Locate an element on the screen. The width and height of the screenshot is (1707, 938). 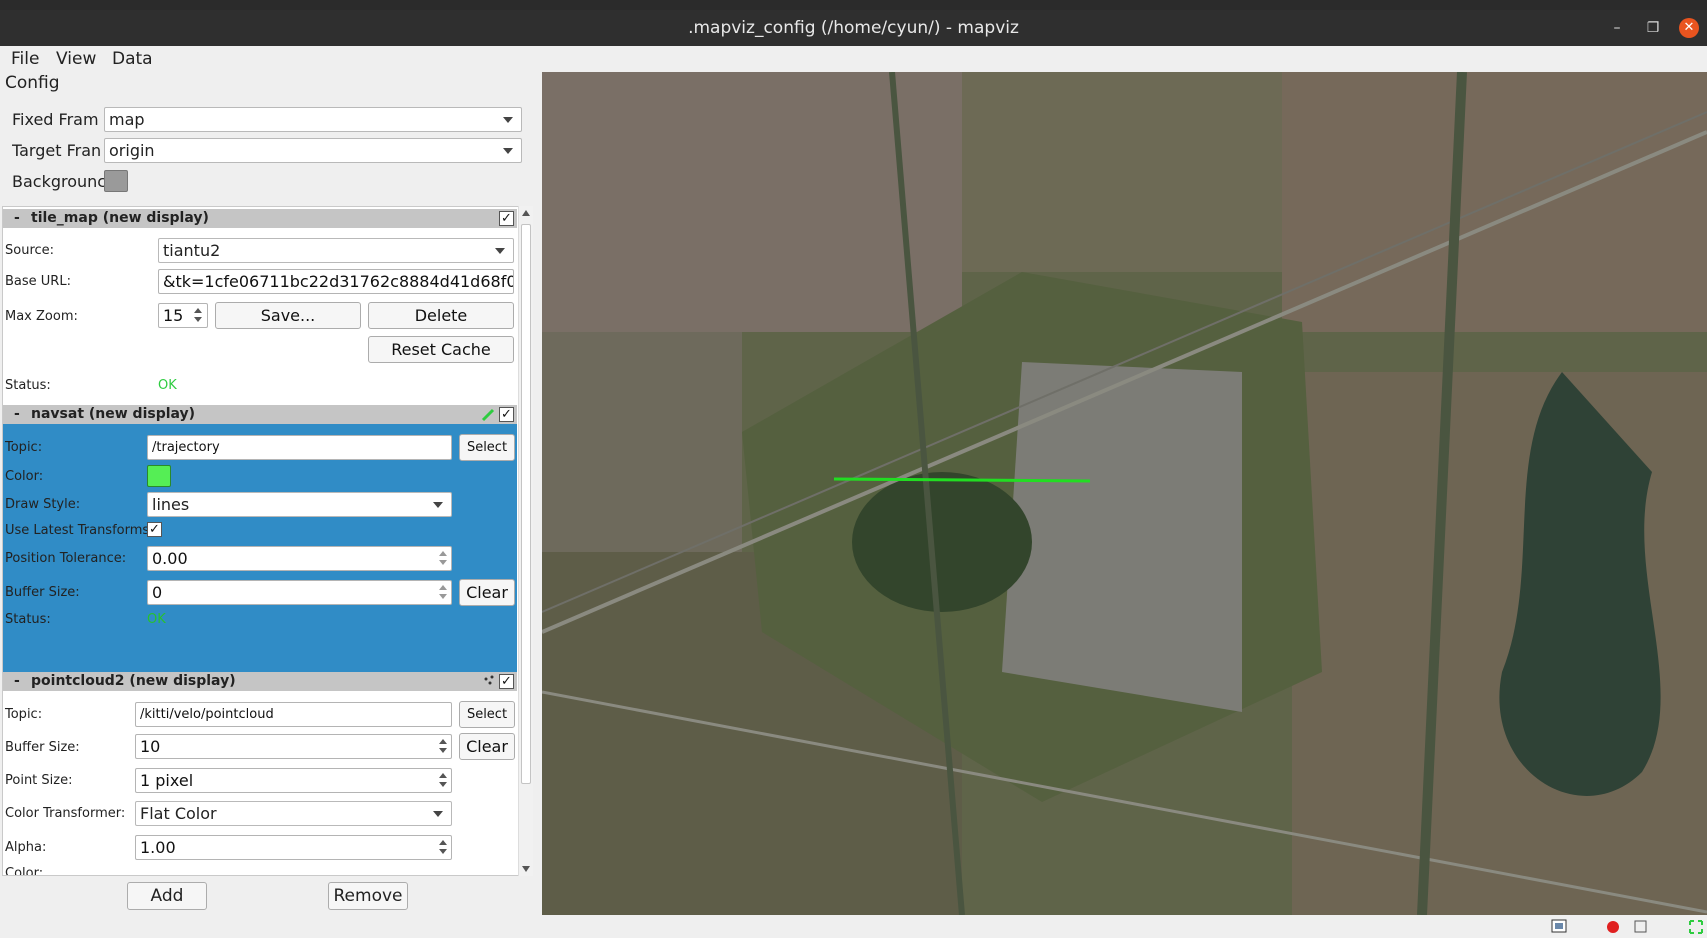
tile-map-visible-checkbox: ✓ is located at coordinates (506, 218).